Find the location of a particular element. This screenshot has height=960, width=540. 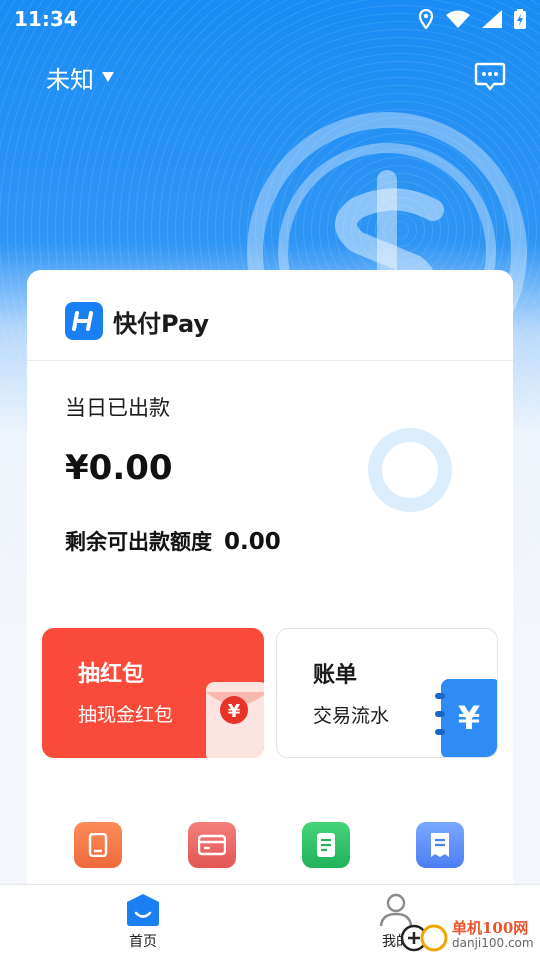

battery-icon is located at coordinates (520, 19).